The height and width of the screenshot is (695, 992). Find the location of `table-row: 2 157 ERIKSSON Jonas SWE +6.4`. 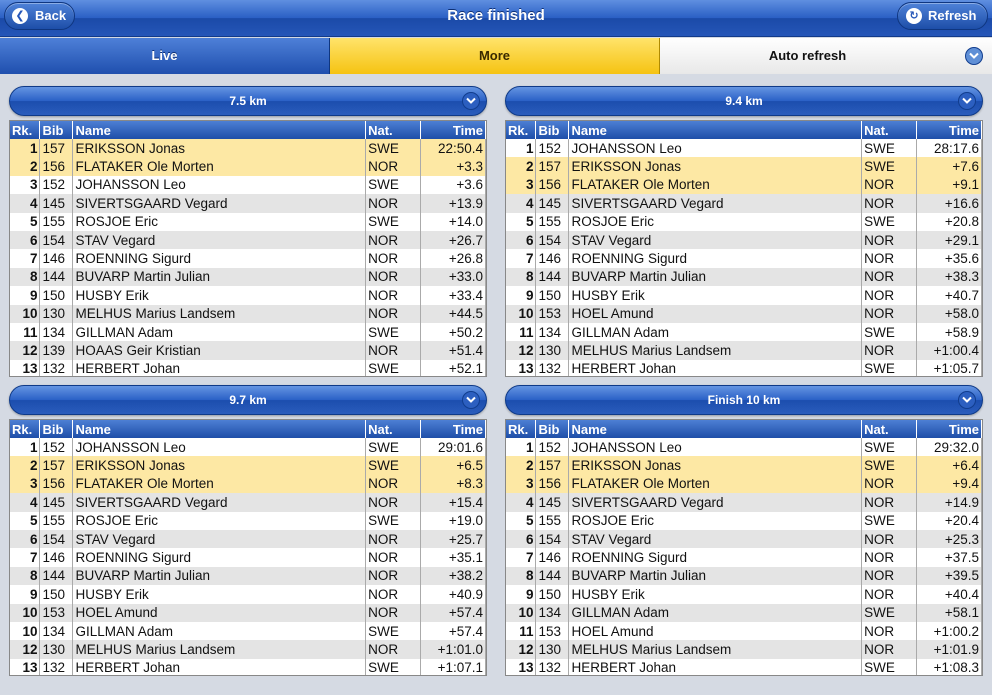

table-row: 2 157 ERIKSSON Jonas SWE +6.4 is located at coordinates (744, 465).